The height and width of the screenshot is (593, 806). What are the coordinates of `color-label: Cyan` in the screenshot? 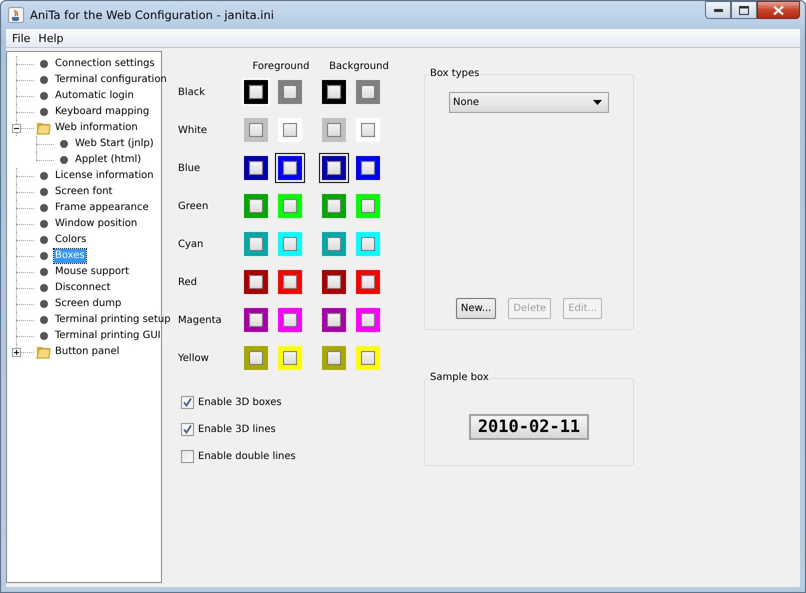 It's located at (191, 244).